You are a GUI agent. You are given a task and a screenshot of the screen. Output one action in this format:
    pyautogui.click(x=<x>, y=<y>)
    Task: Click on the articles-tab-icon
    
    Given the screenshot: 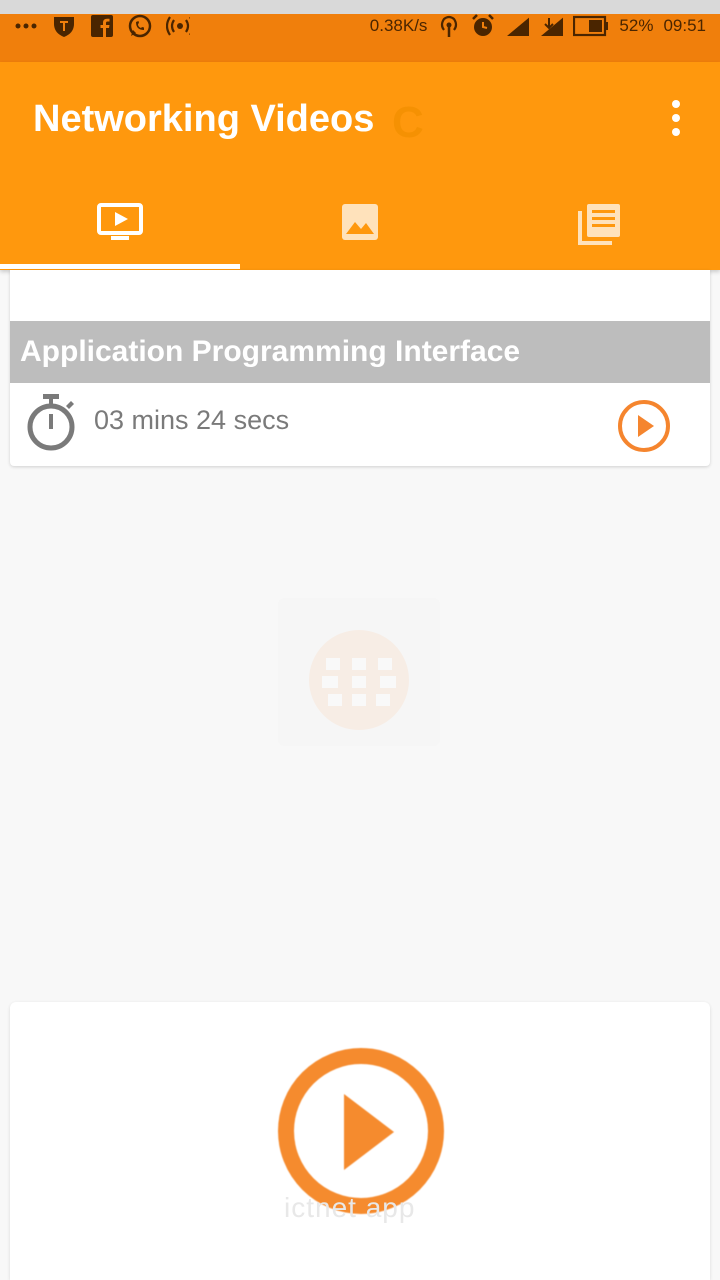 What is the action you would take?
    pyautogui.click(x=599, y=224)
    